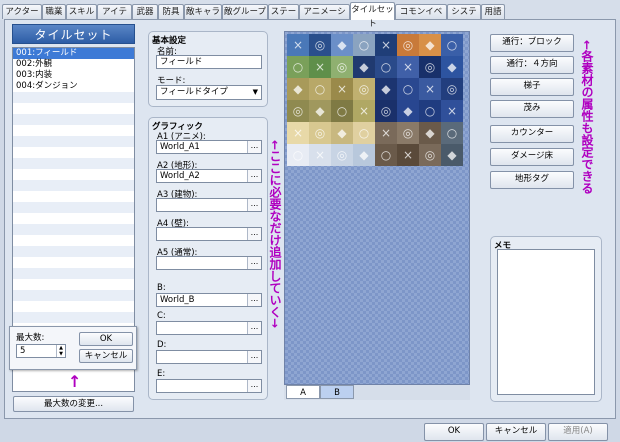 The image size is (620, 442). What do you see at coordinates (493, 11) in the screenshot?
I see `tab-terms: 用語` at bounding box center [493, 11].